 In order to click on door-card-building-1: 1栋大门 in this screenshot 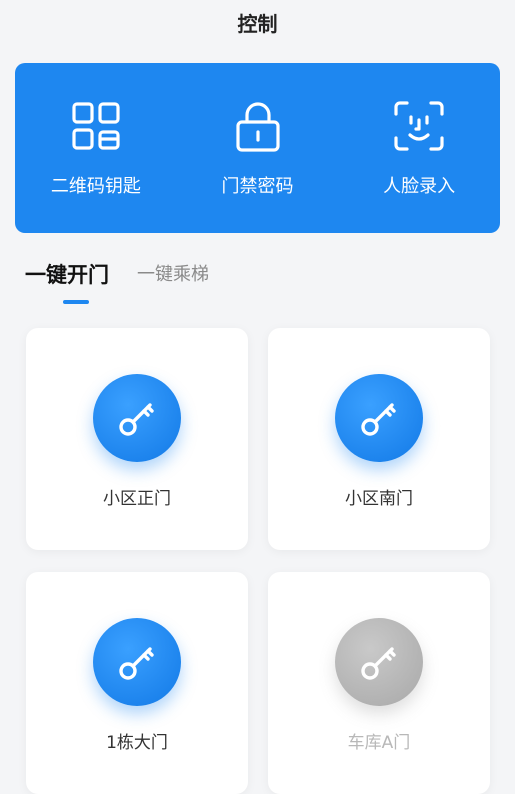, I will do `click(137, 683)`.